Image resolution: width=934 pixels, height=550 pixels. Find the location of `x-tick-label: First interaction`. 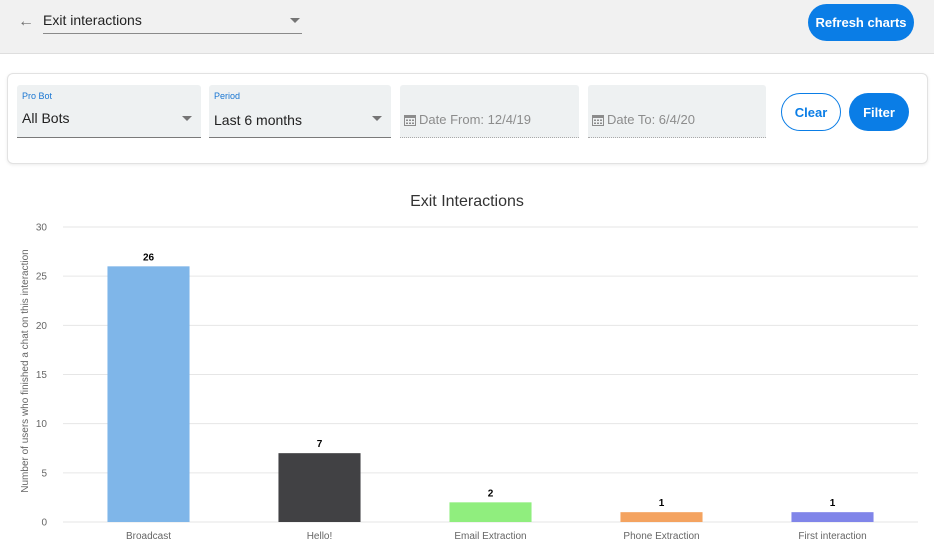

x-tick-label: First interaction is located at coordinates (832, 536).